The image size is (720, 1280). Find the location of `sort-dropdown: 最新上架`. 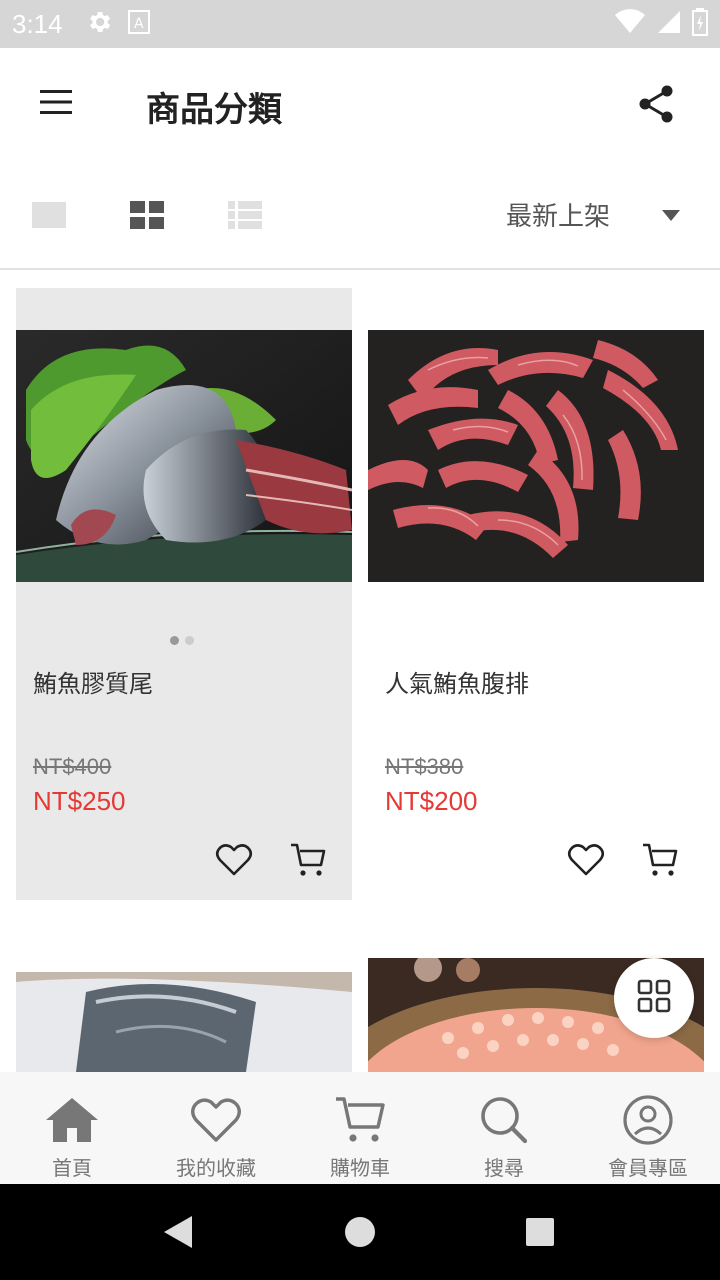

sort-dropdown: 最新上架 is located at coordinates (558, 214).